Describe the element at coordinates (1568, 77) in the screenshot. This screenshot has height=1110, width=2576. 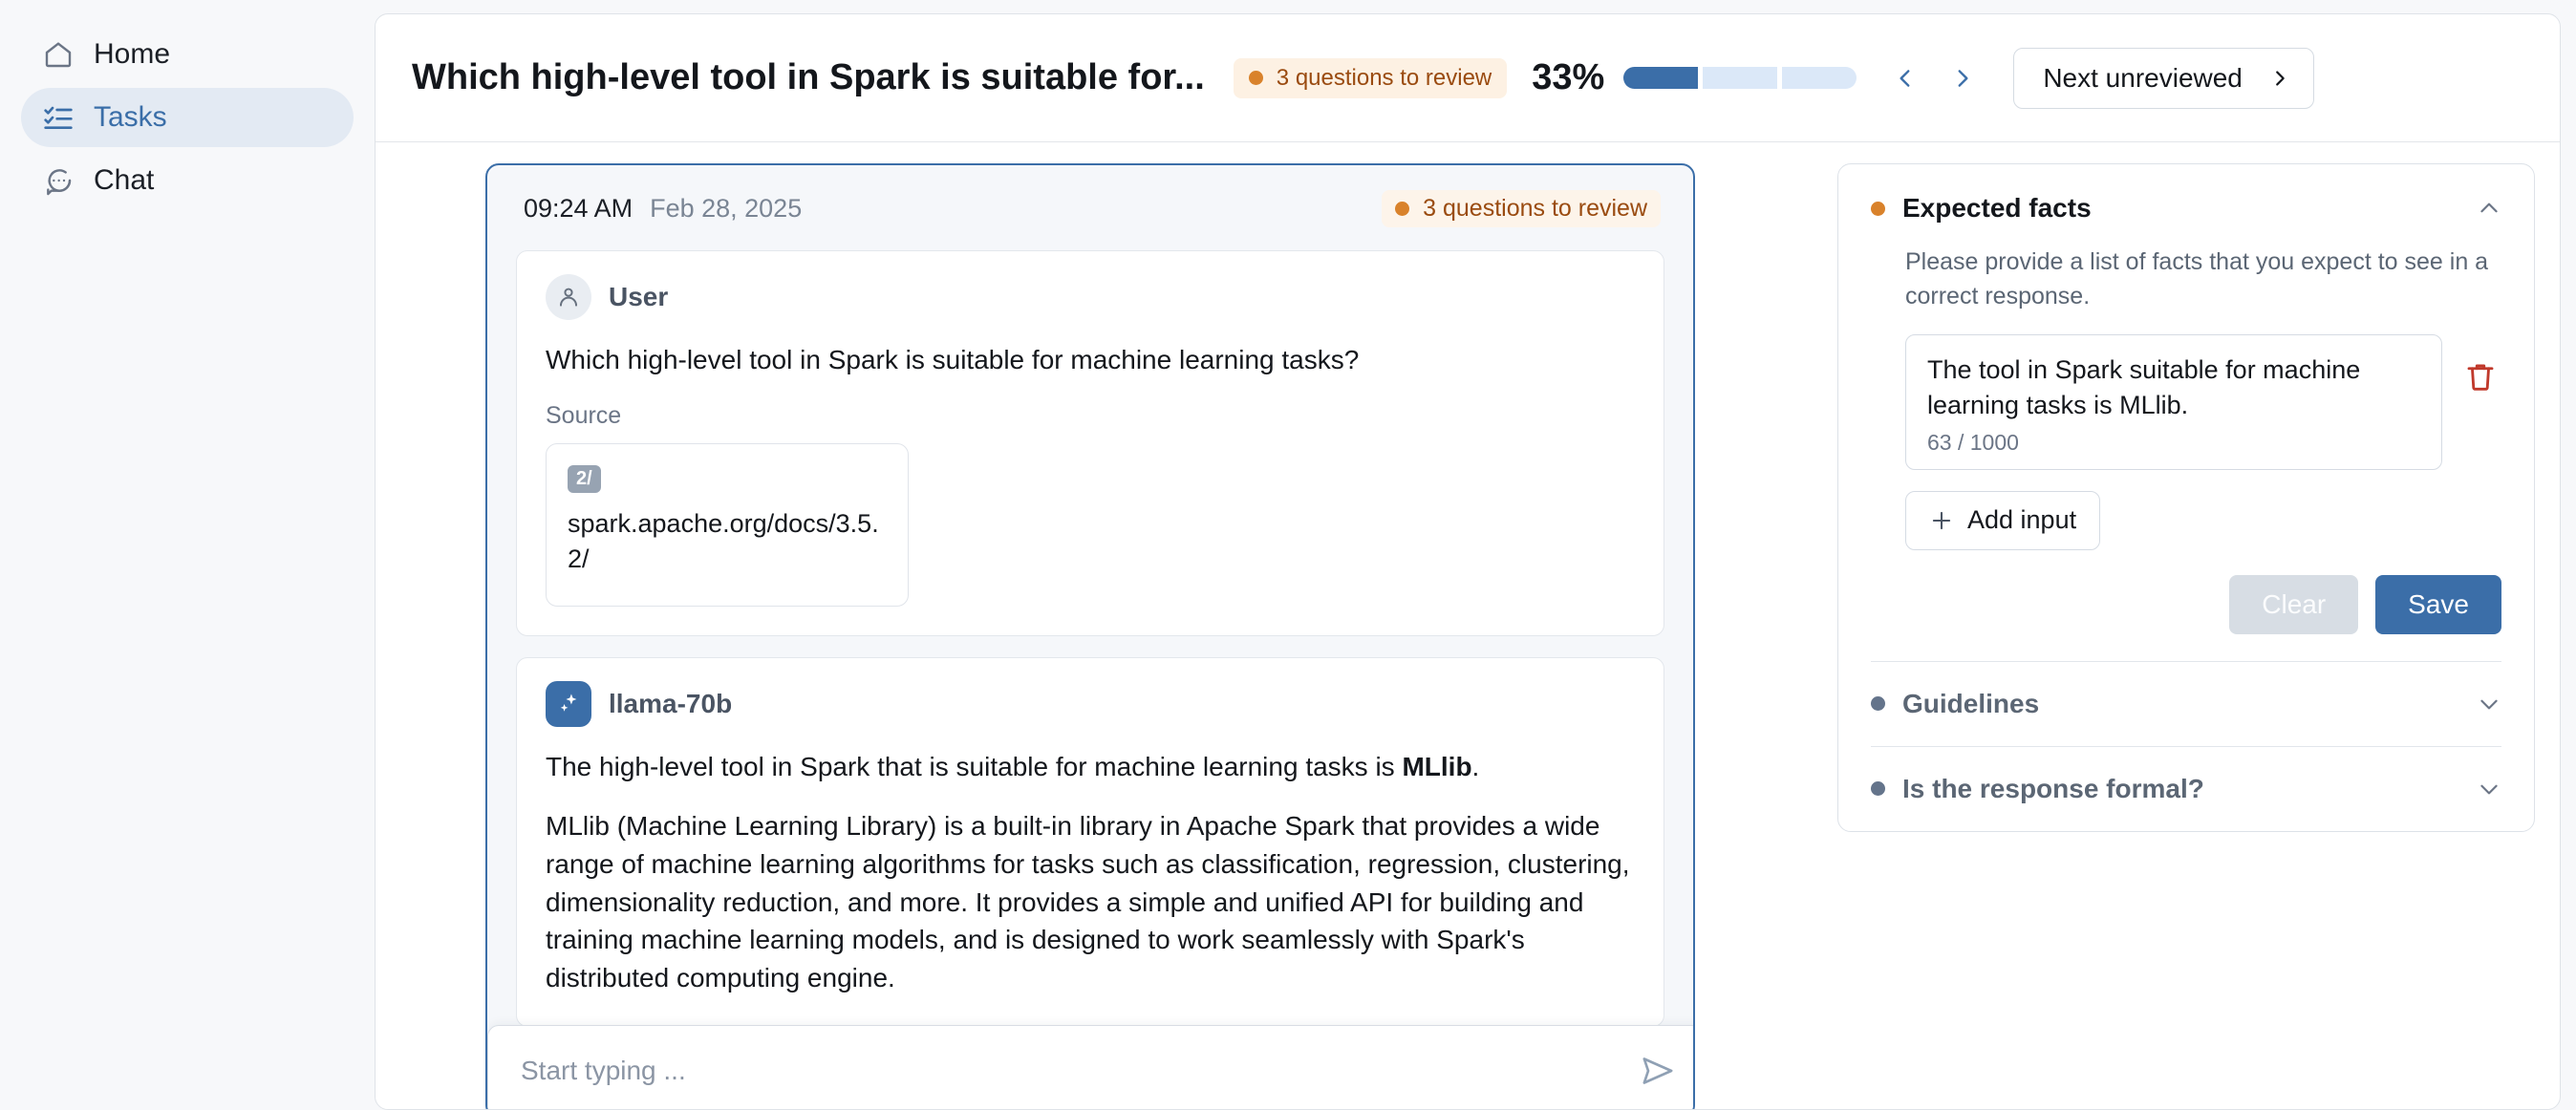
I see `progress-percent: 33%` at that location.